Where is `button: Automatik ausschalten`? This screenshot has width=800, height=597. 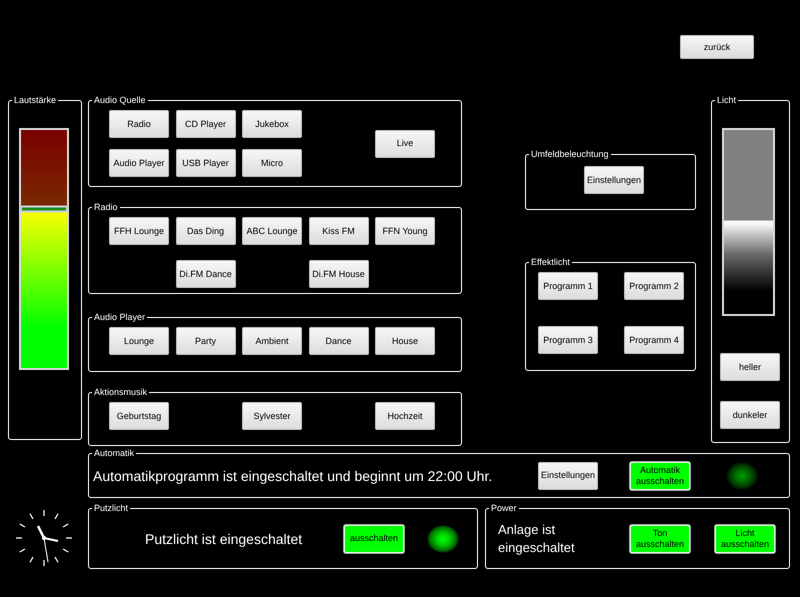 button: Automatik ausschalten is located at coordinates (660, 476).